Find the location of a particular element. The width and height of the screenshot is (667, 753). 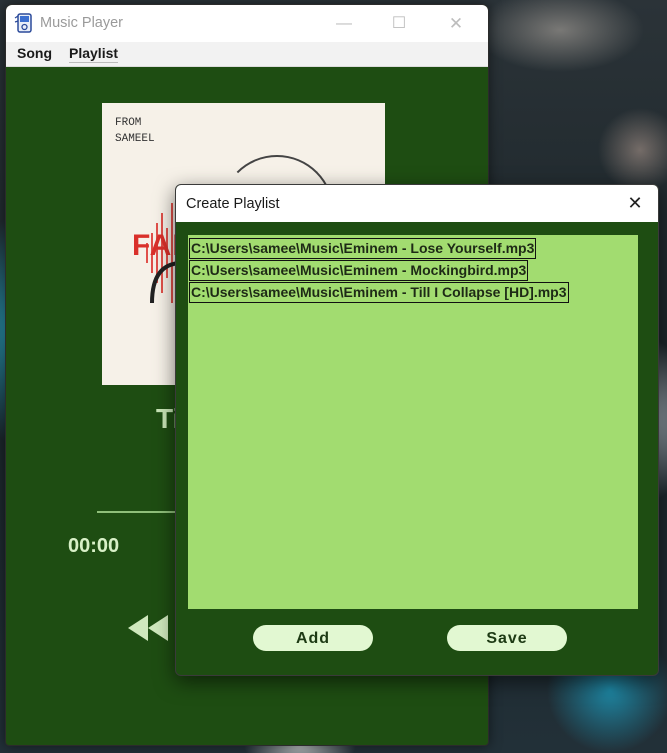

dialog-close-button: ✕ is located at coordinates (635, 203).